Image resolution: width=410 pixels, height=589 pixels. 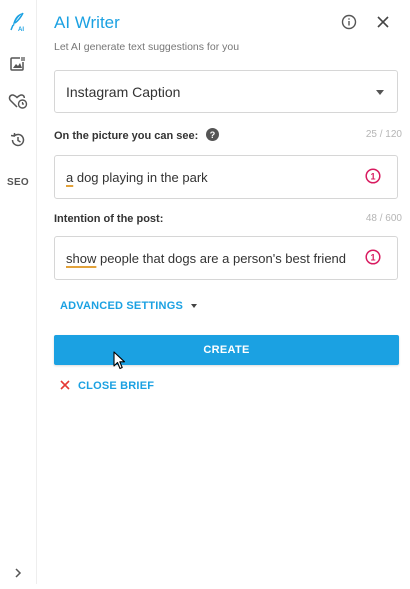 What do you see at coordinates (126, 135) in the screenshot?
I see `picture-field-label-text: On the picture you can see:` at bounding box center [126, 135].